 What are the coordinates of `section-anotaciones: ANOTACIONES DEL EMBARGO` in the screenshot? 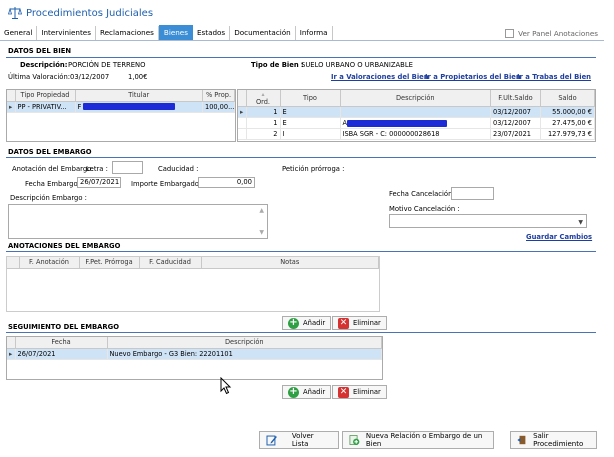 It's located at (64, 246).